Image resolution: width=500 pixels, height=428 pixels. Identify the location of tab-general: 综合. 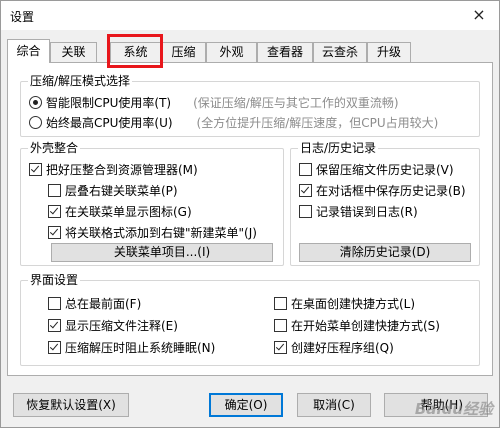
(28, 51).